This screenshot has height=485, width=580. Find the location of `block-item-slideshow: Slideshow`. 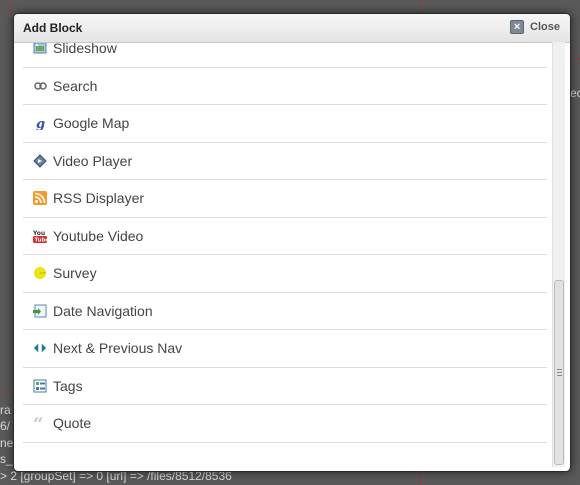

block-item-slideshow: Slideshow is located at coordinates (285, 55).